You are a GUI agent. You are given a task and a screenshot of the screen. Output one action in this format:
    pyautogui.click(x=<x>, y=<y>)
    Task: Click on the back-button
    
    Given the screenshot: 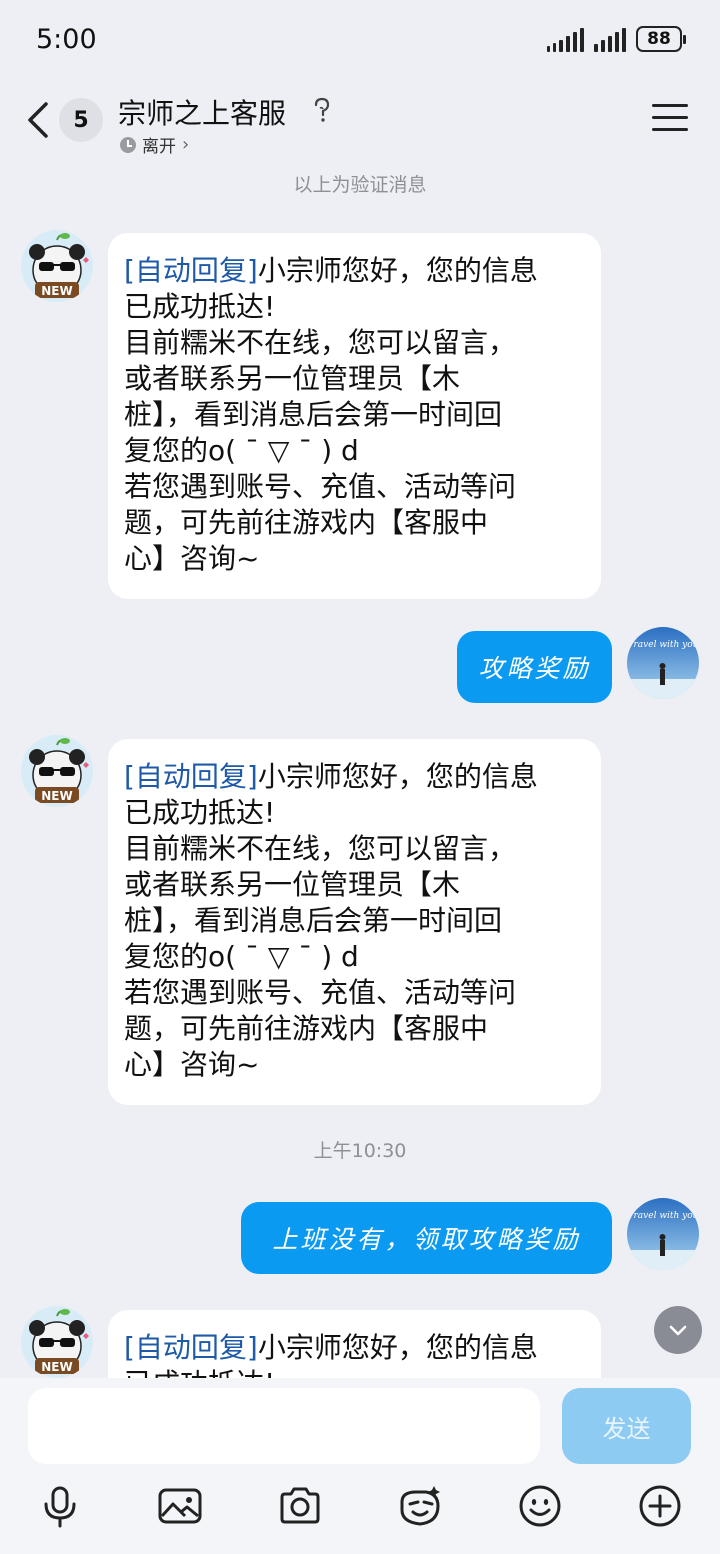 What is the action you would take?
    pyautogui.click(x=39, y=120)
    